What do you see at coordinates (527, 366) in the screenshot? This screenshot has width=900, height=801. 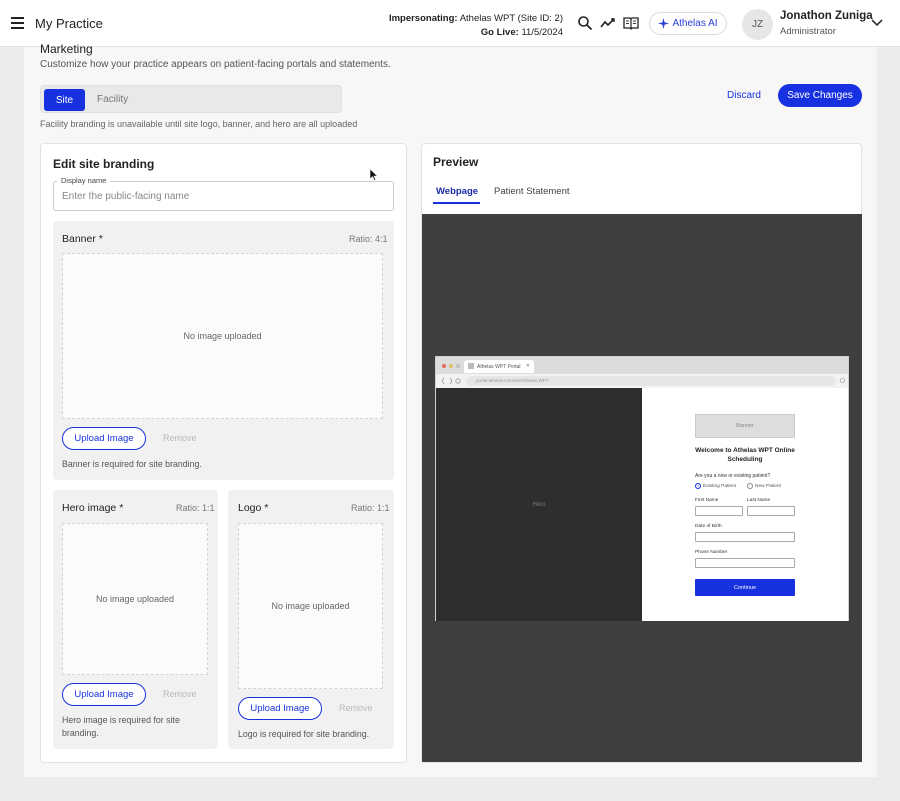 I see `tab-close-icon: ✕` at bounding box center [527, 366].